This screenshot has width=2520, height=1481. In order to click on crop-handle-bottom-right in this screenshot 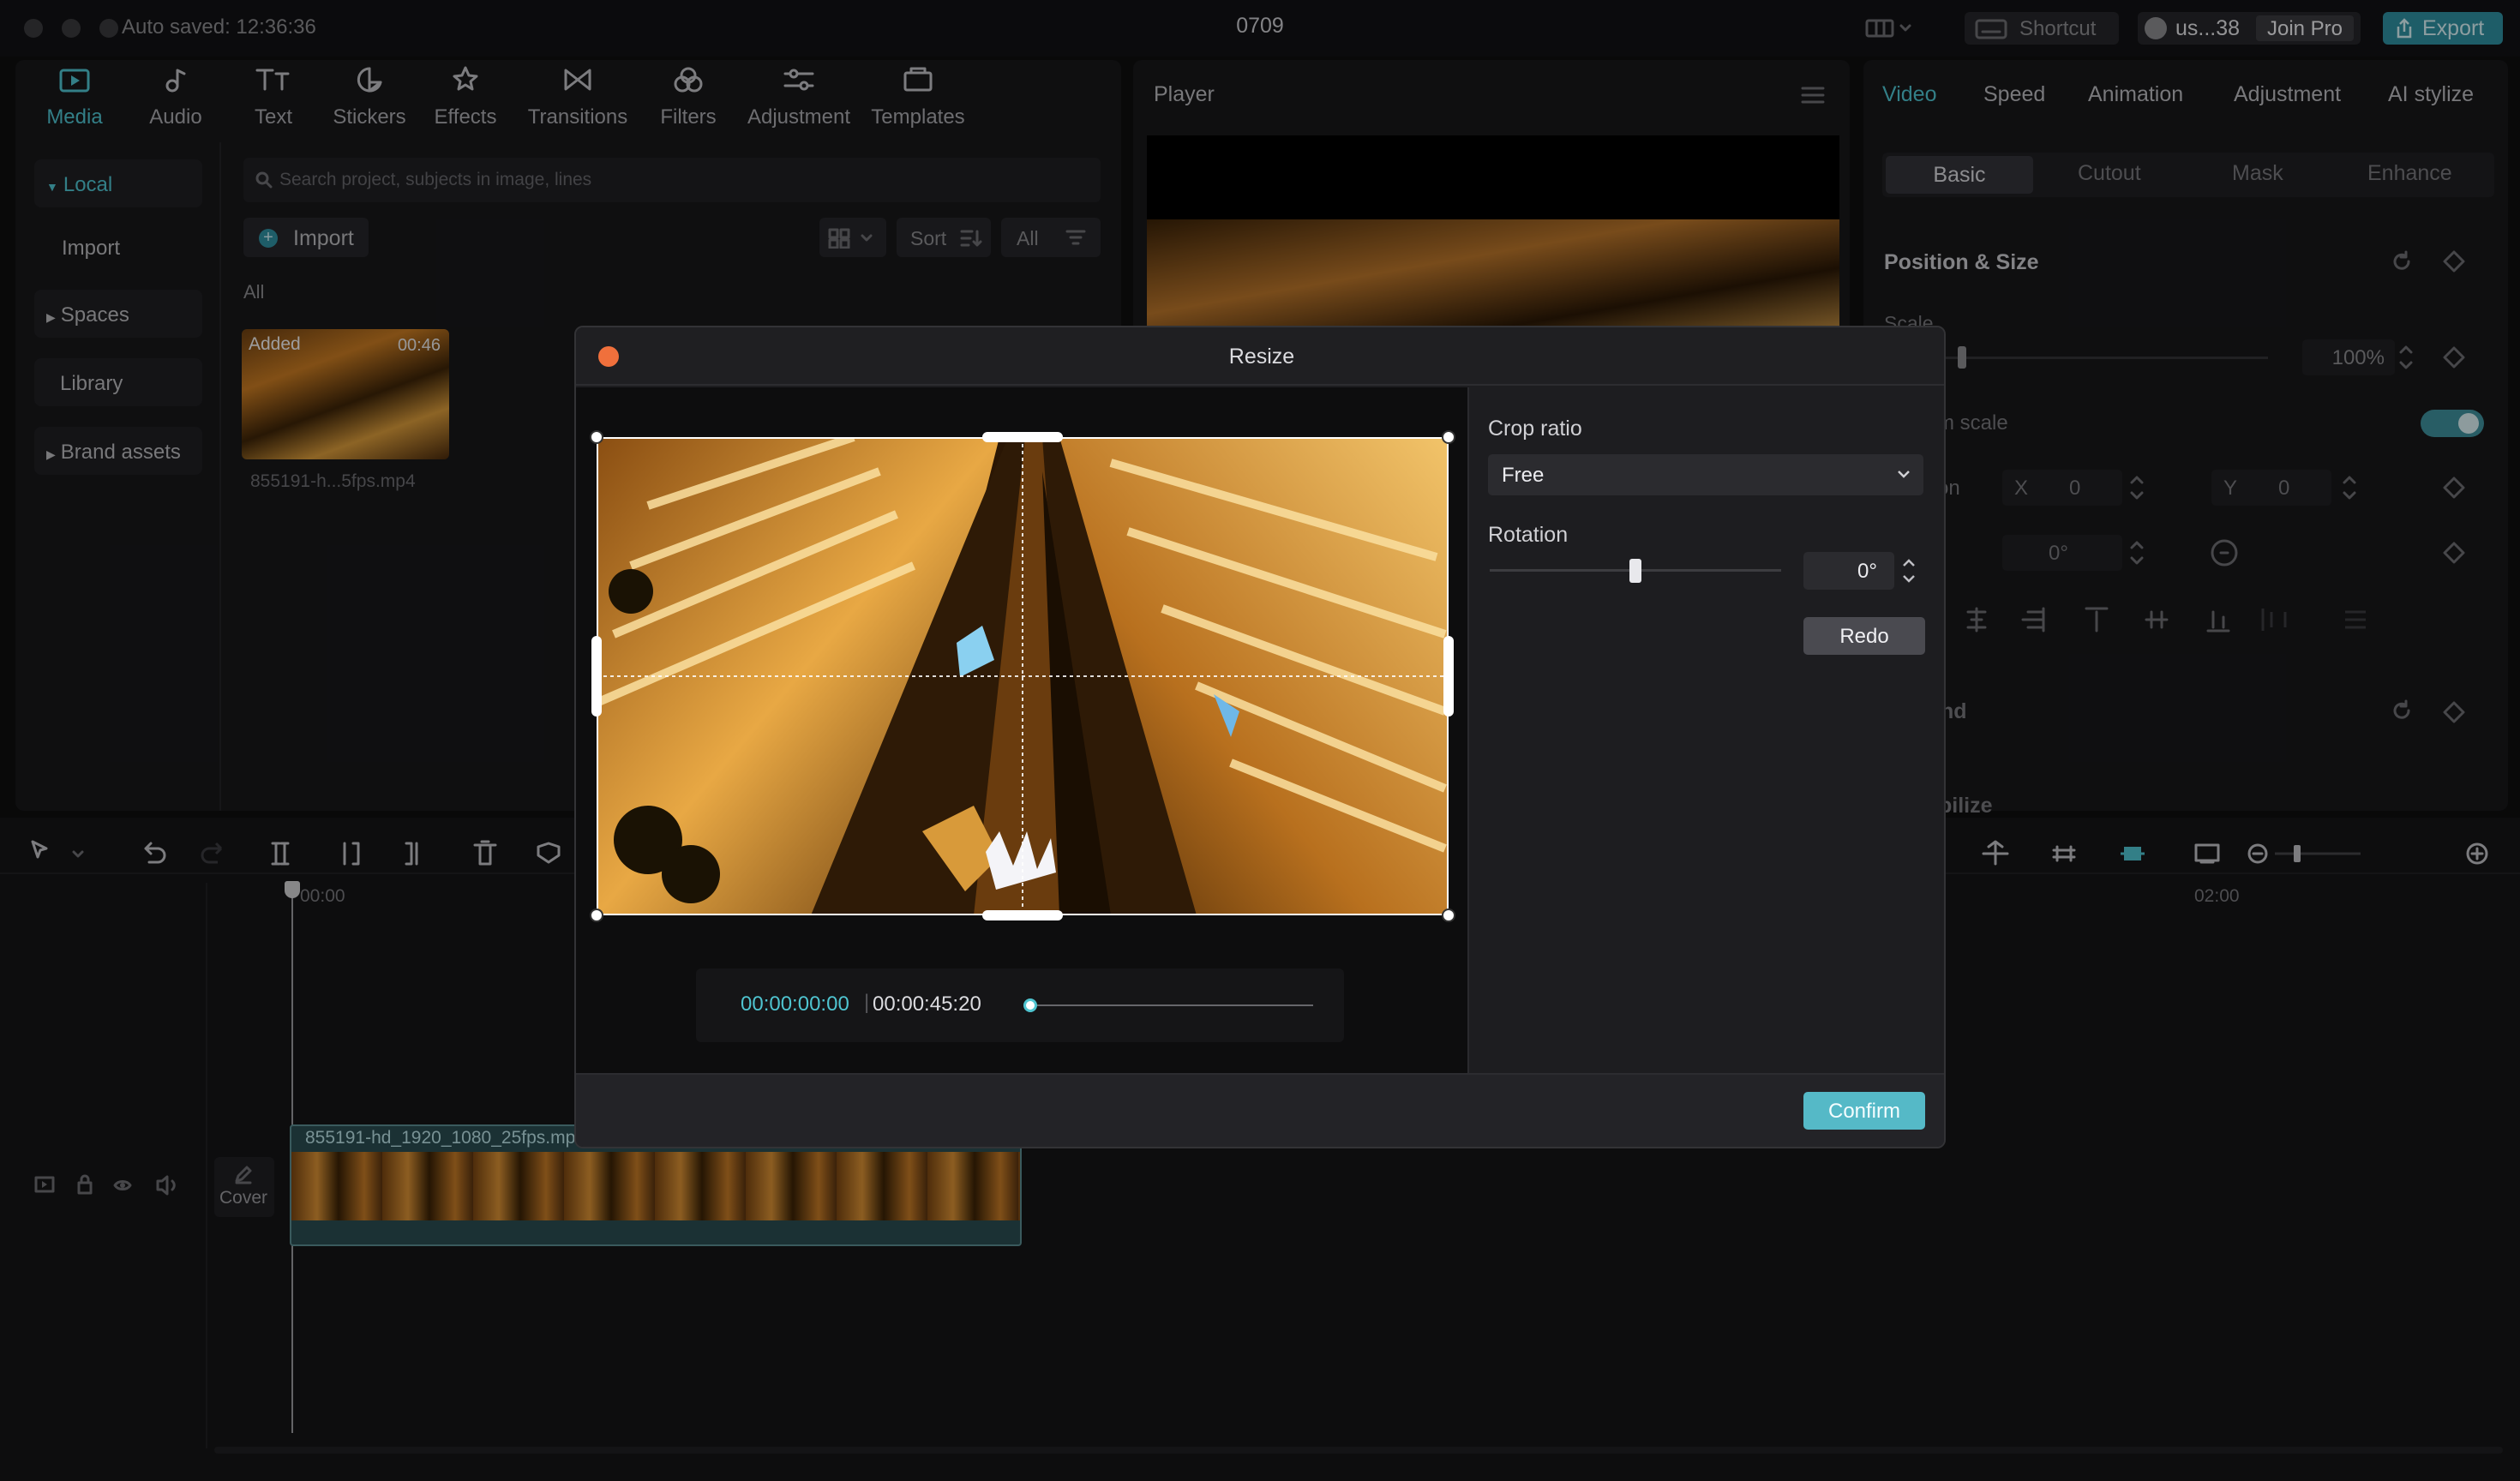, I will do `click(1448, 915)`.